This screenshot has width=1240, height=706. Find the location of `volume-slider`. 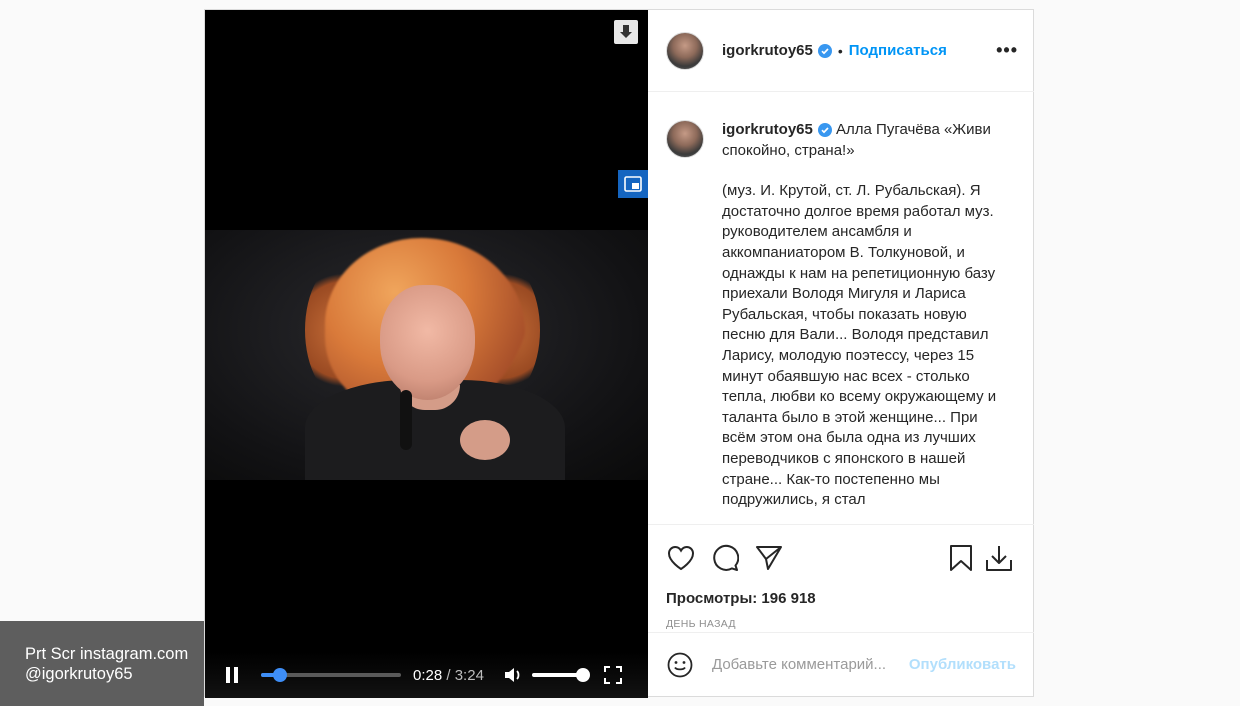

volume-slider is located at coordinates (560, 675).